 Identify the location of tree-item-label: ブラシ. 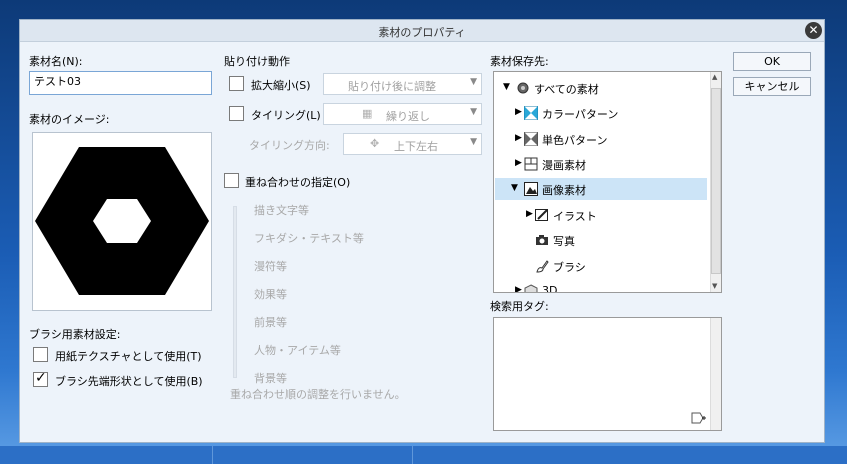
(569, 267).